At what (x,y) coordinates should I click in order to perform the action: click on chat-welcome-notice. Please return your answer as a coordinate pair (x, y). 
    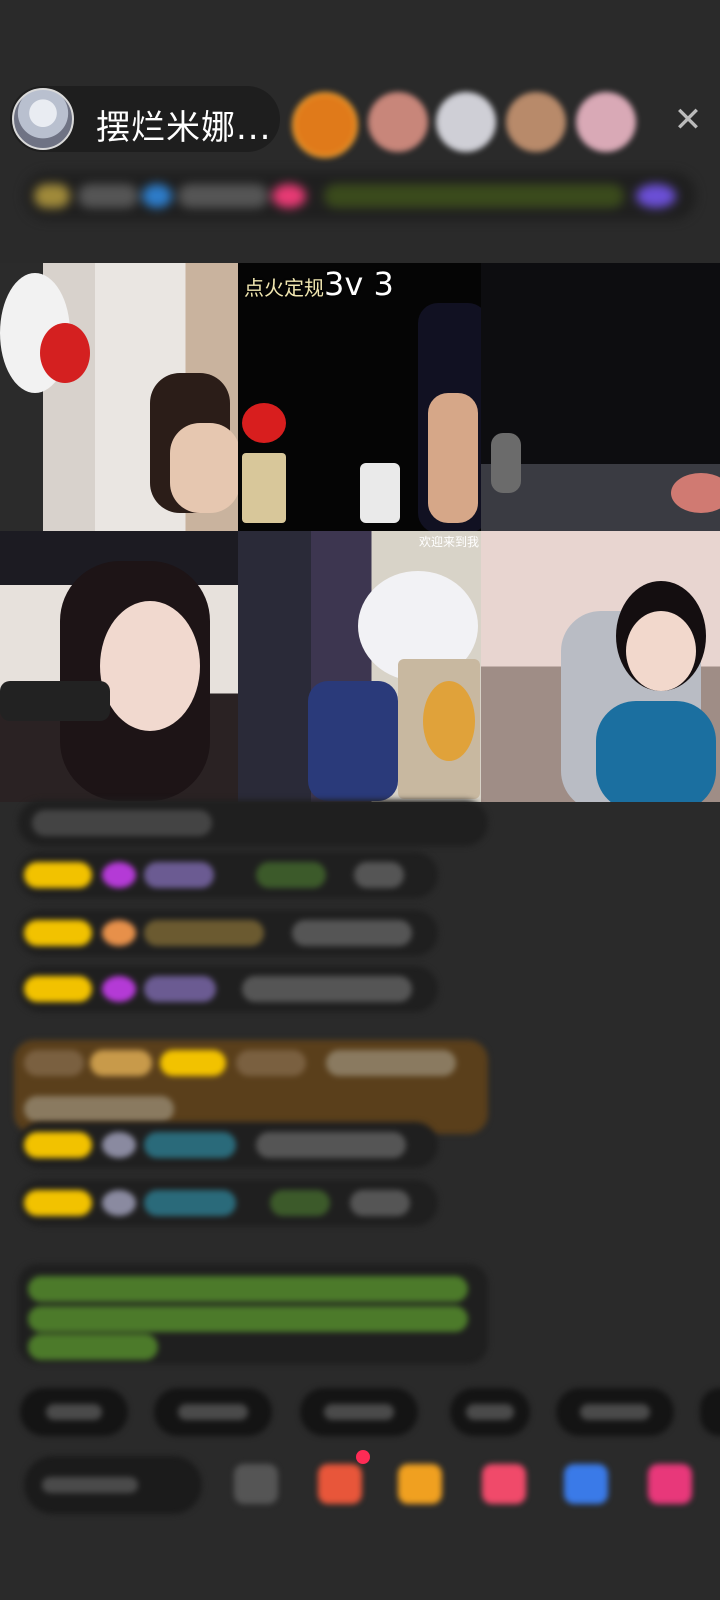
    Looking at the image, I should click on (253, 1314).